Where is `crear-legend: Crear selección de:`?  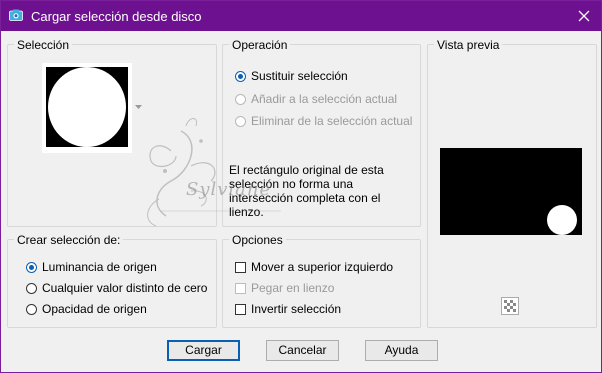
crear-legend: Crear selección de: is located at coordinates (69, 240).